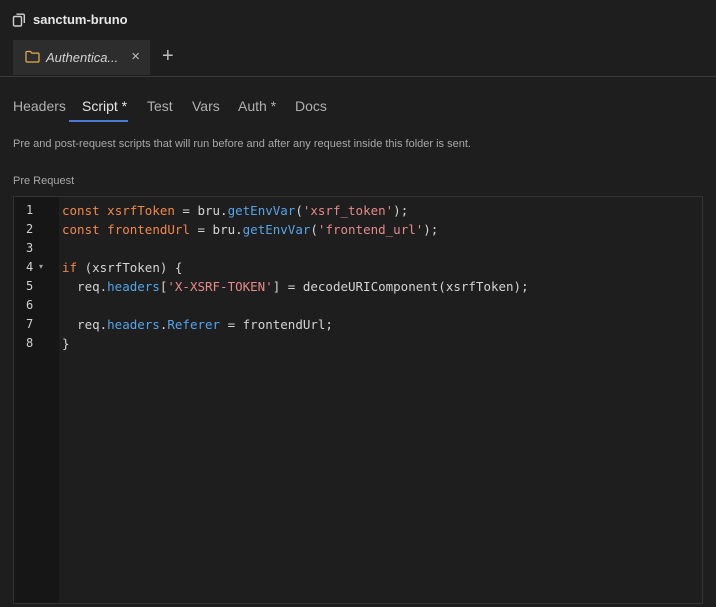  What do you see at coordinates (30, 248) in the screenshot?
I see `line-number: 3` at bounding box center [30, 248].